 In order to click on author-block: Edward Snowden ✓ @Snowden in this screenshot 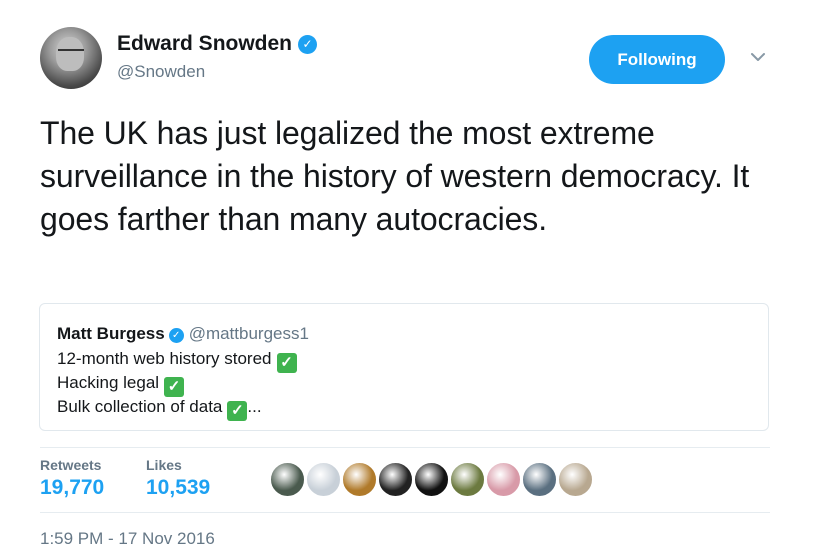, I will do `click(217, 57)`.